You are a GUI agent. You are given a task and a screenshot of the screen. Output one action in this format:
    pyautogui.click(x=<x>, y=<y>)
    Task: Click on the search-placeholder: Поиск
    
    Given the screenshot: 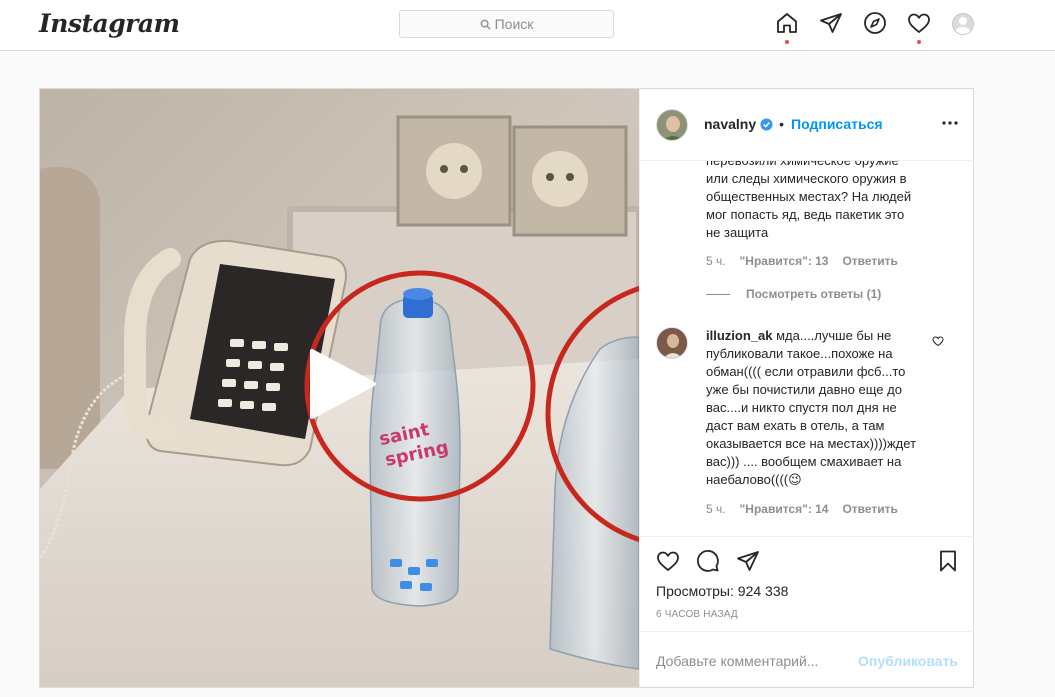 What is the action you would take?
    pyautogui.click(x=514, y=24)
    